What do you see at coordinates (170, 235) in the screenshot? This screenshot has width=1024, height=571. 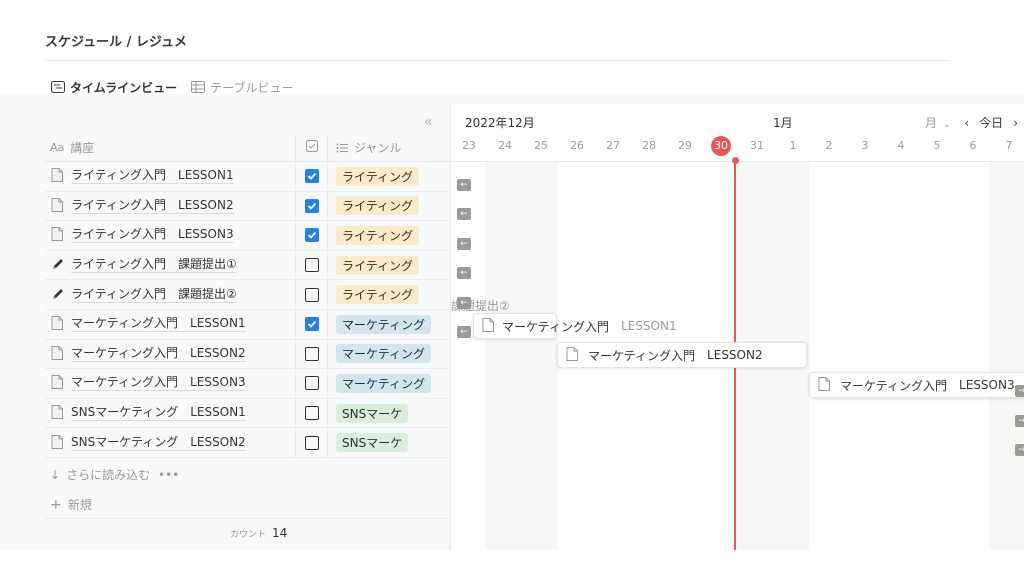 I see `row-name-cell: ライティング入門 LESSON3` at bounding box center [170, 235].